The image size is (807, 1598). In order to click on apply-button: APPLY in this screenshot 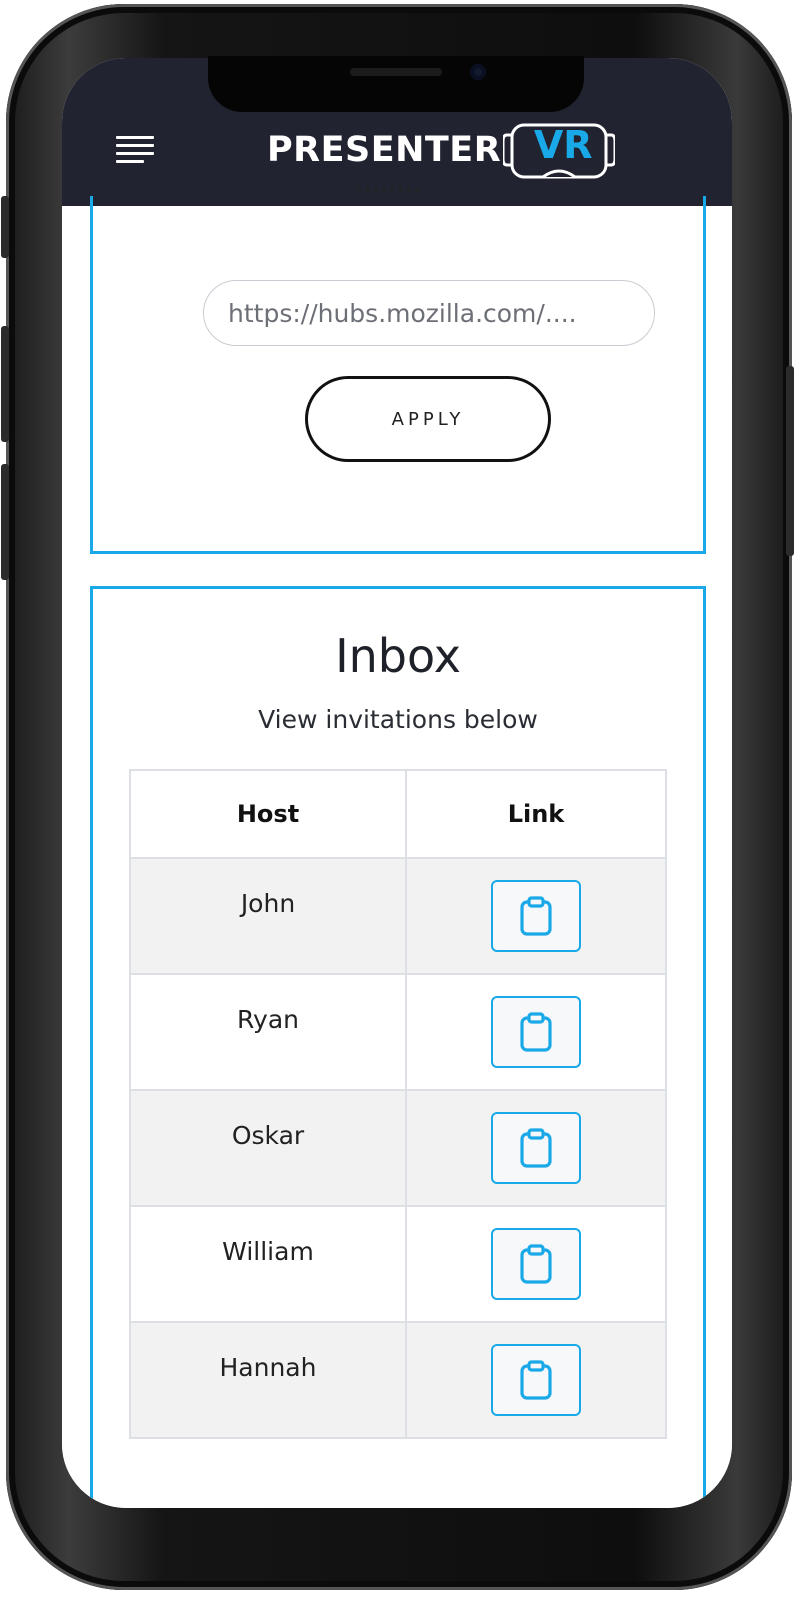, I will do `click(428, 419)`.